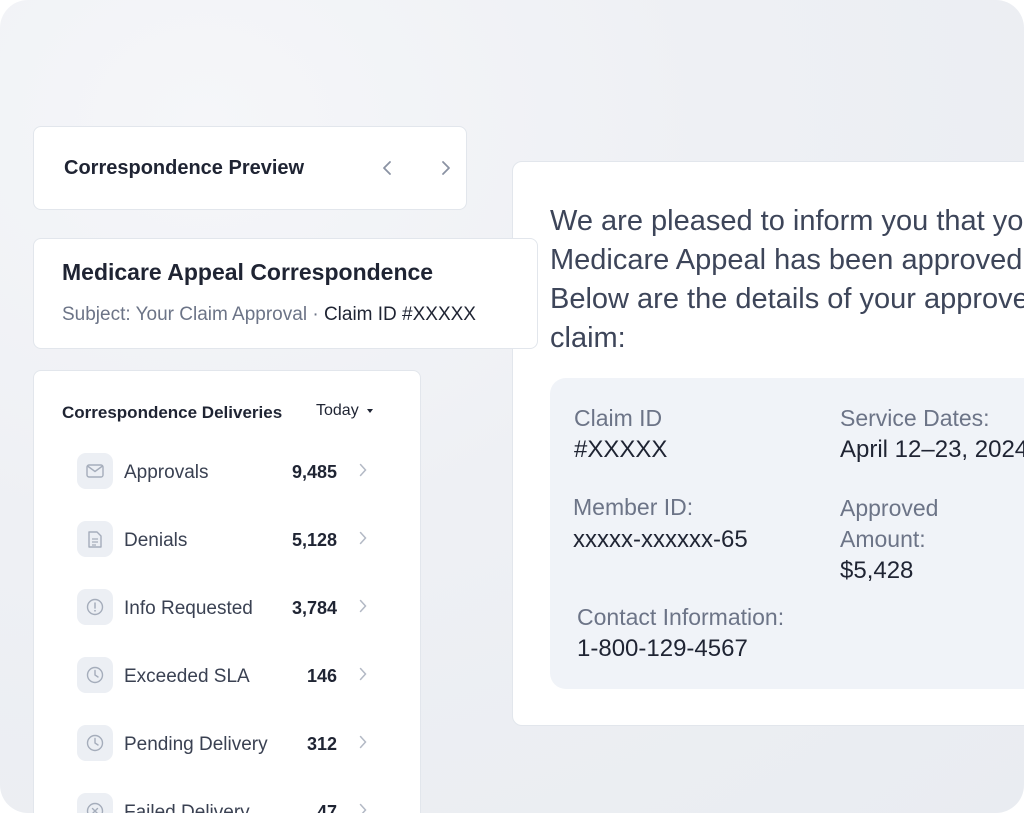 The height and width of the screenshot is (813, 1024). I want to click on list-item-count: 312, so click(321, 744).